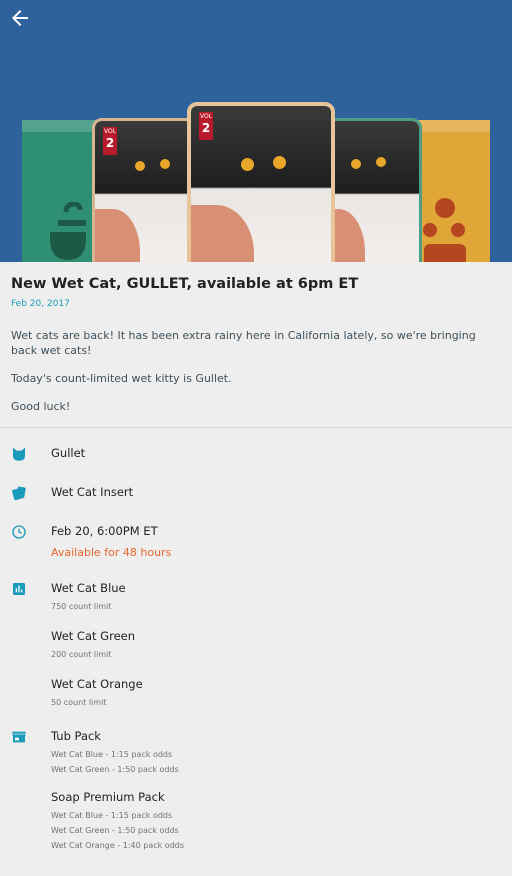 The width and height of the screenshot is (512, 876). What do you see at coordinates (62, 191) in the screenshot?
I see `green-pack-image` at bounding box center [62, 191].